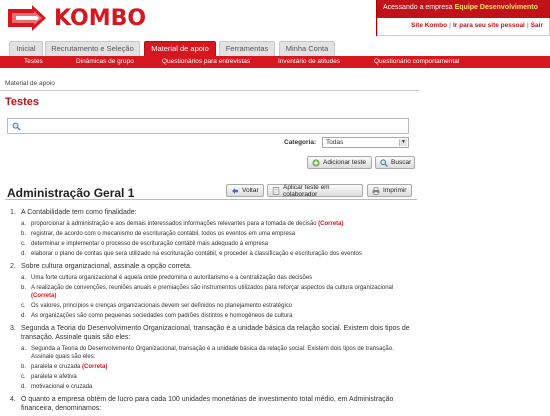 Image resolution: width=550 pixels, height=416 pixels. I want to click on answer-option: b. paralela e cruzada (Correta), so click(216, 367).